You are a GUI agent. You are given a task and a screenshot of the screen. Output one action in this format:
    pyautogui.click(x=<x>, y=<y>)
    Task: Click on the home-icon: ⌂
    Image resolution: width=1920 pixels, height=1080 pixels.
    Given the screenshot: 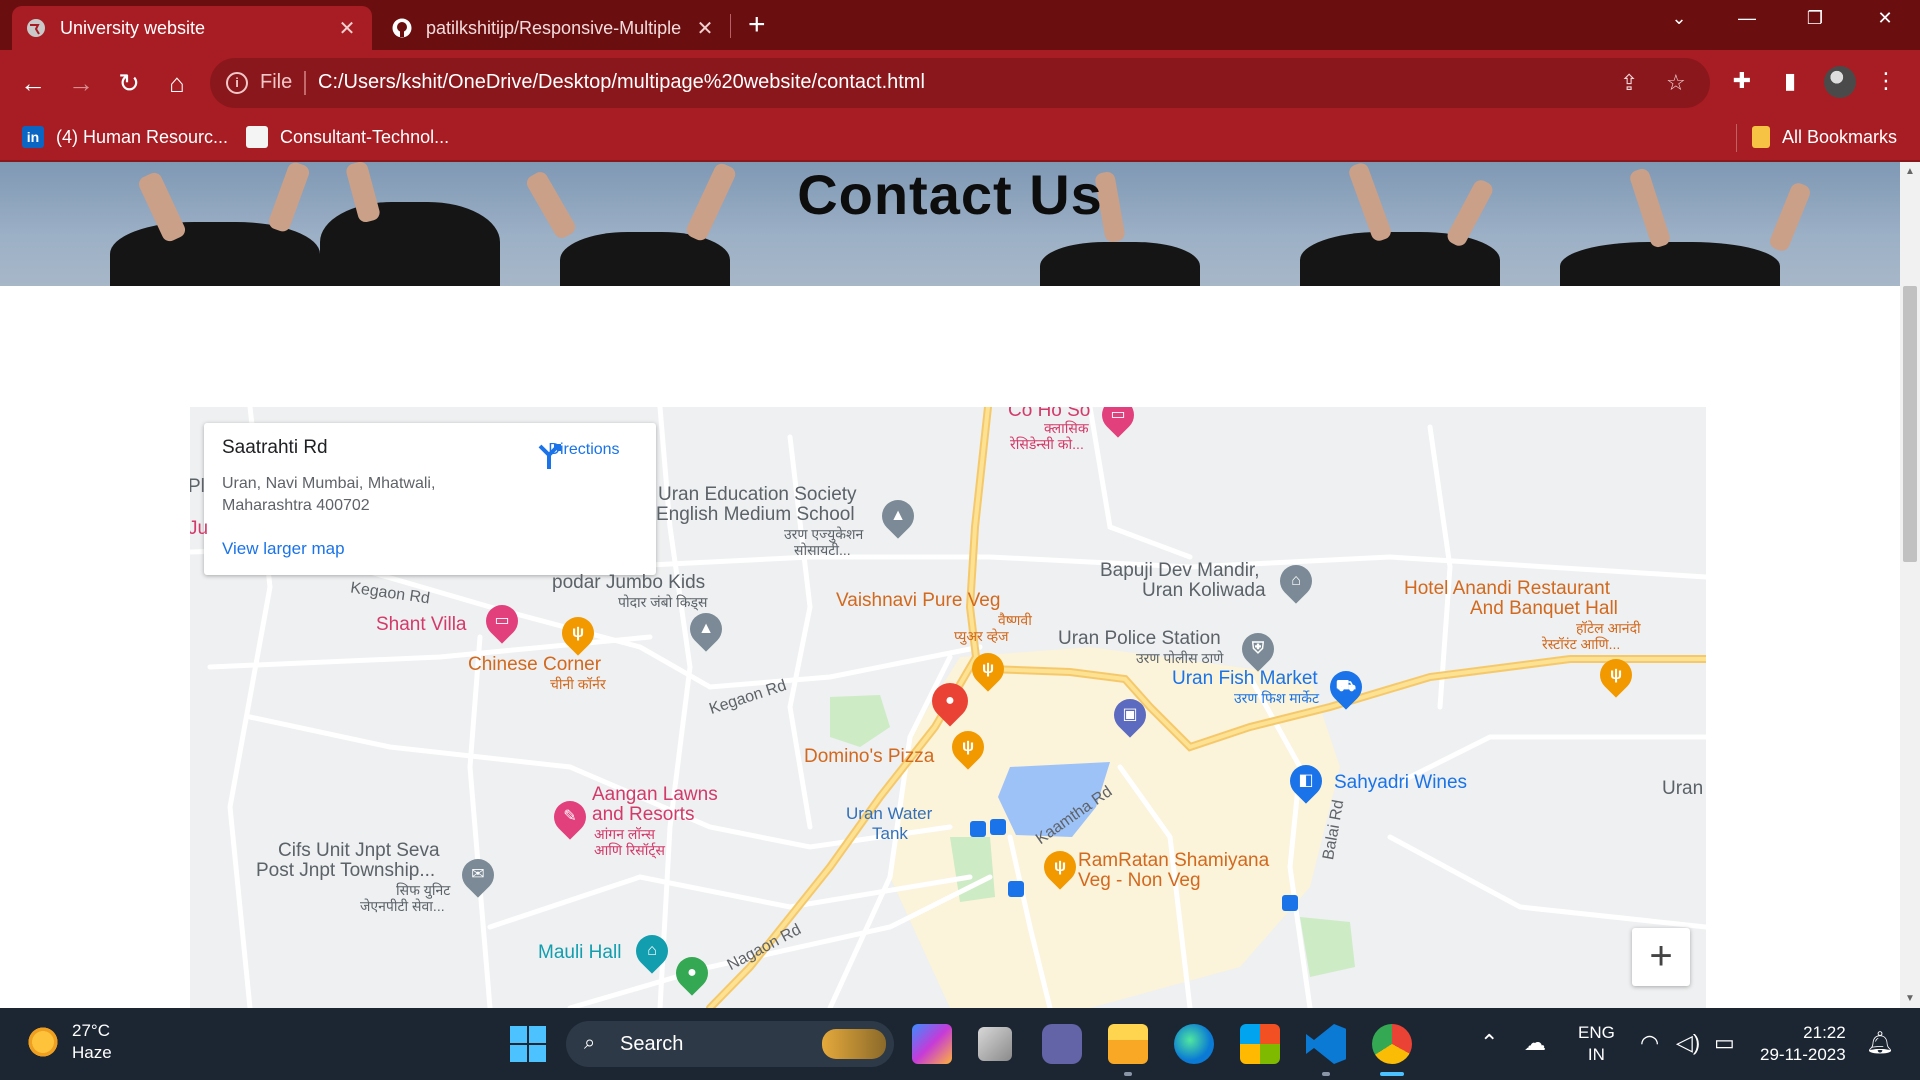 What is the action you would take?
    pyautogui.click(x=177, y=83)
    